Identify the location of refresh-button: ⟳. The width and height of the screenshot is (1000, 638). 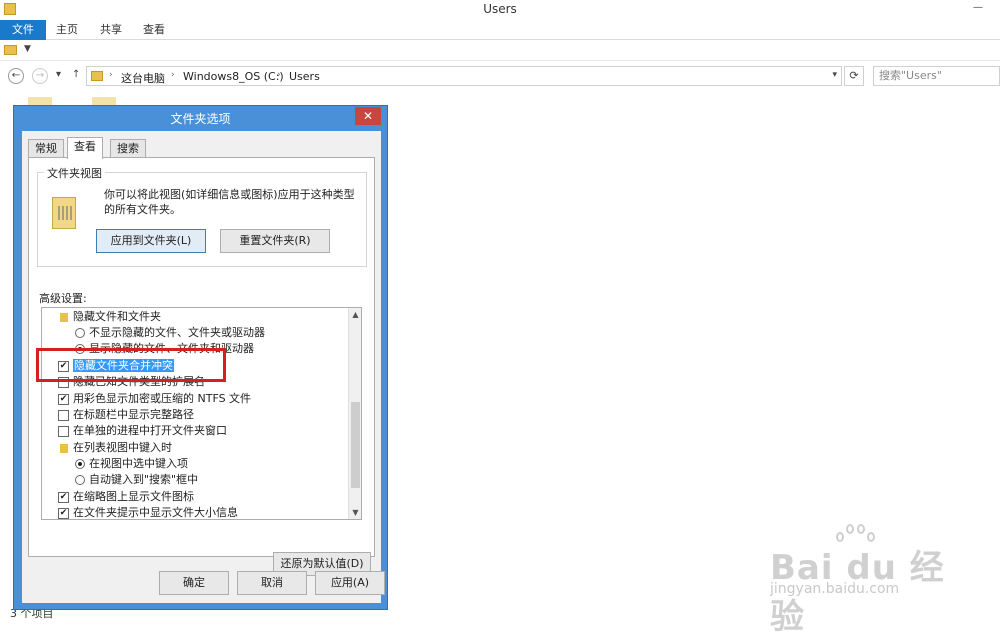
(854, 76).